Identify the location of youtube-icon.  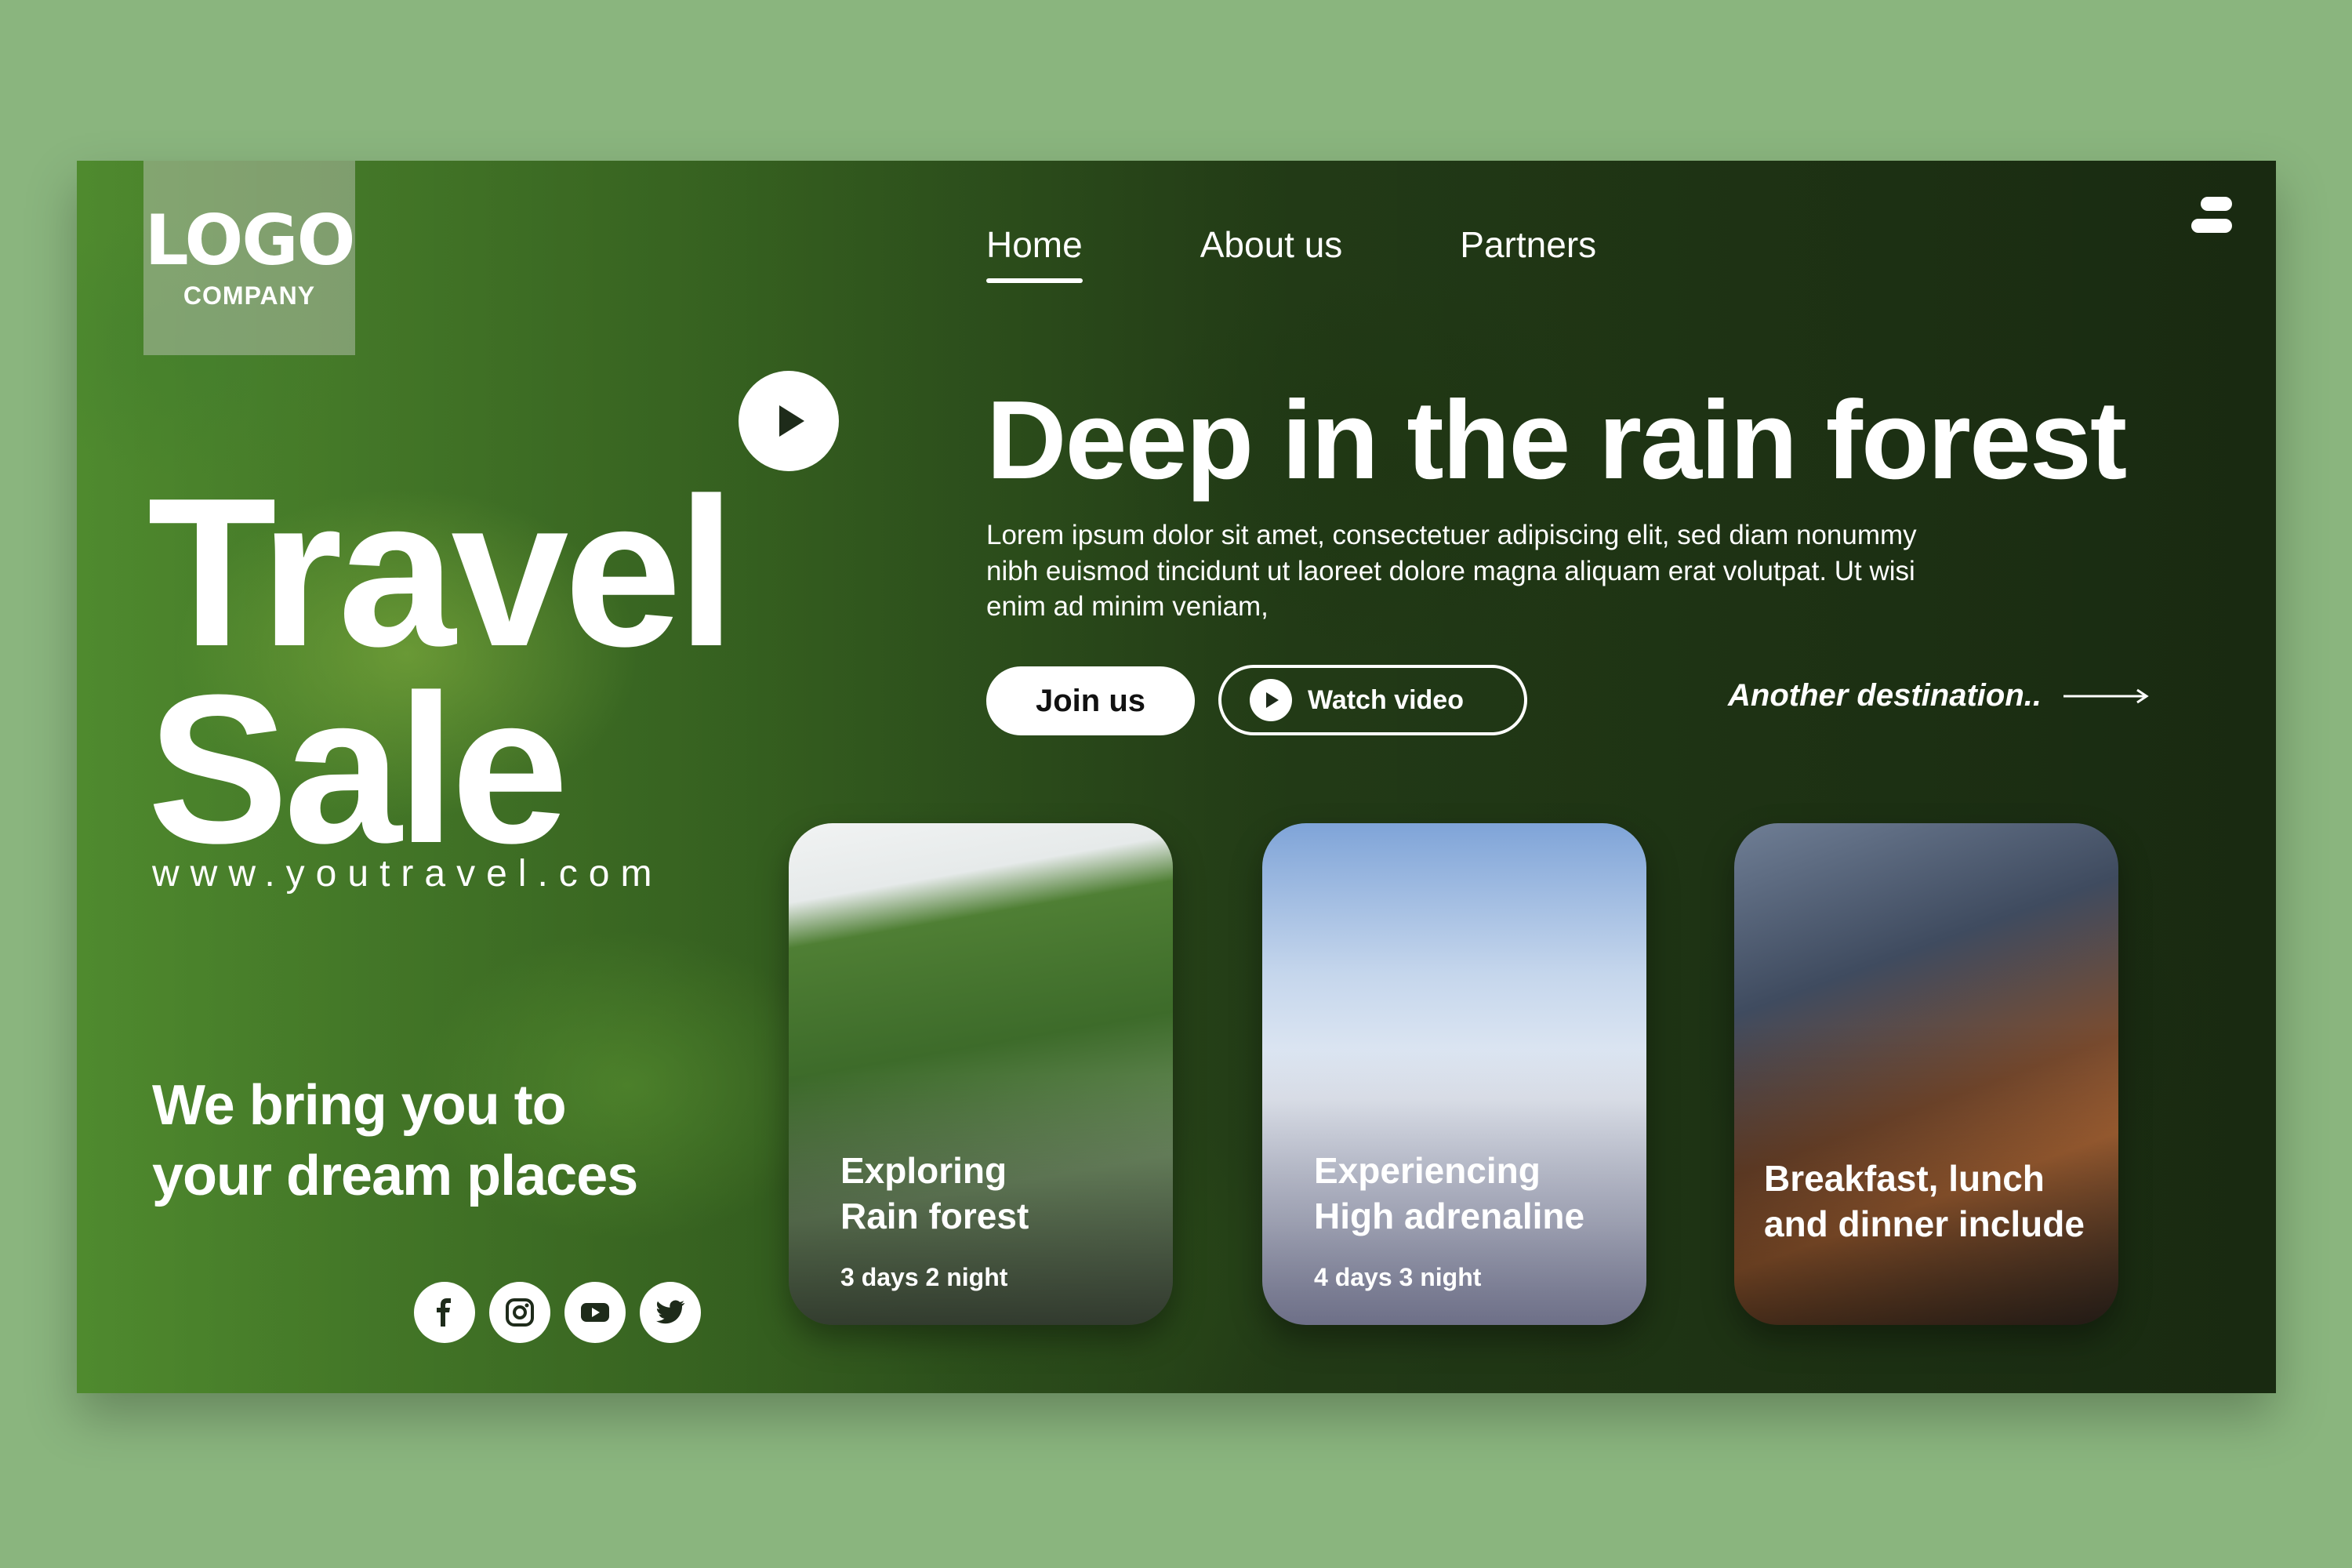
(595, 1312).